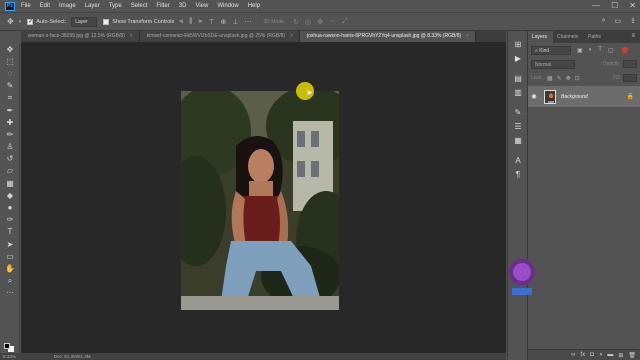 The image size is (640, 360). What do you see at coordinates (26, 6) in the screenshot?
I see `menu-file: File` at bounding box center [26, 6].